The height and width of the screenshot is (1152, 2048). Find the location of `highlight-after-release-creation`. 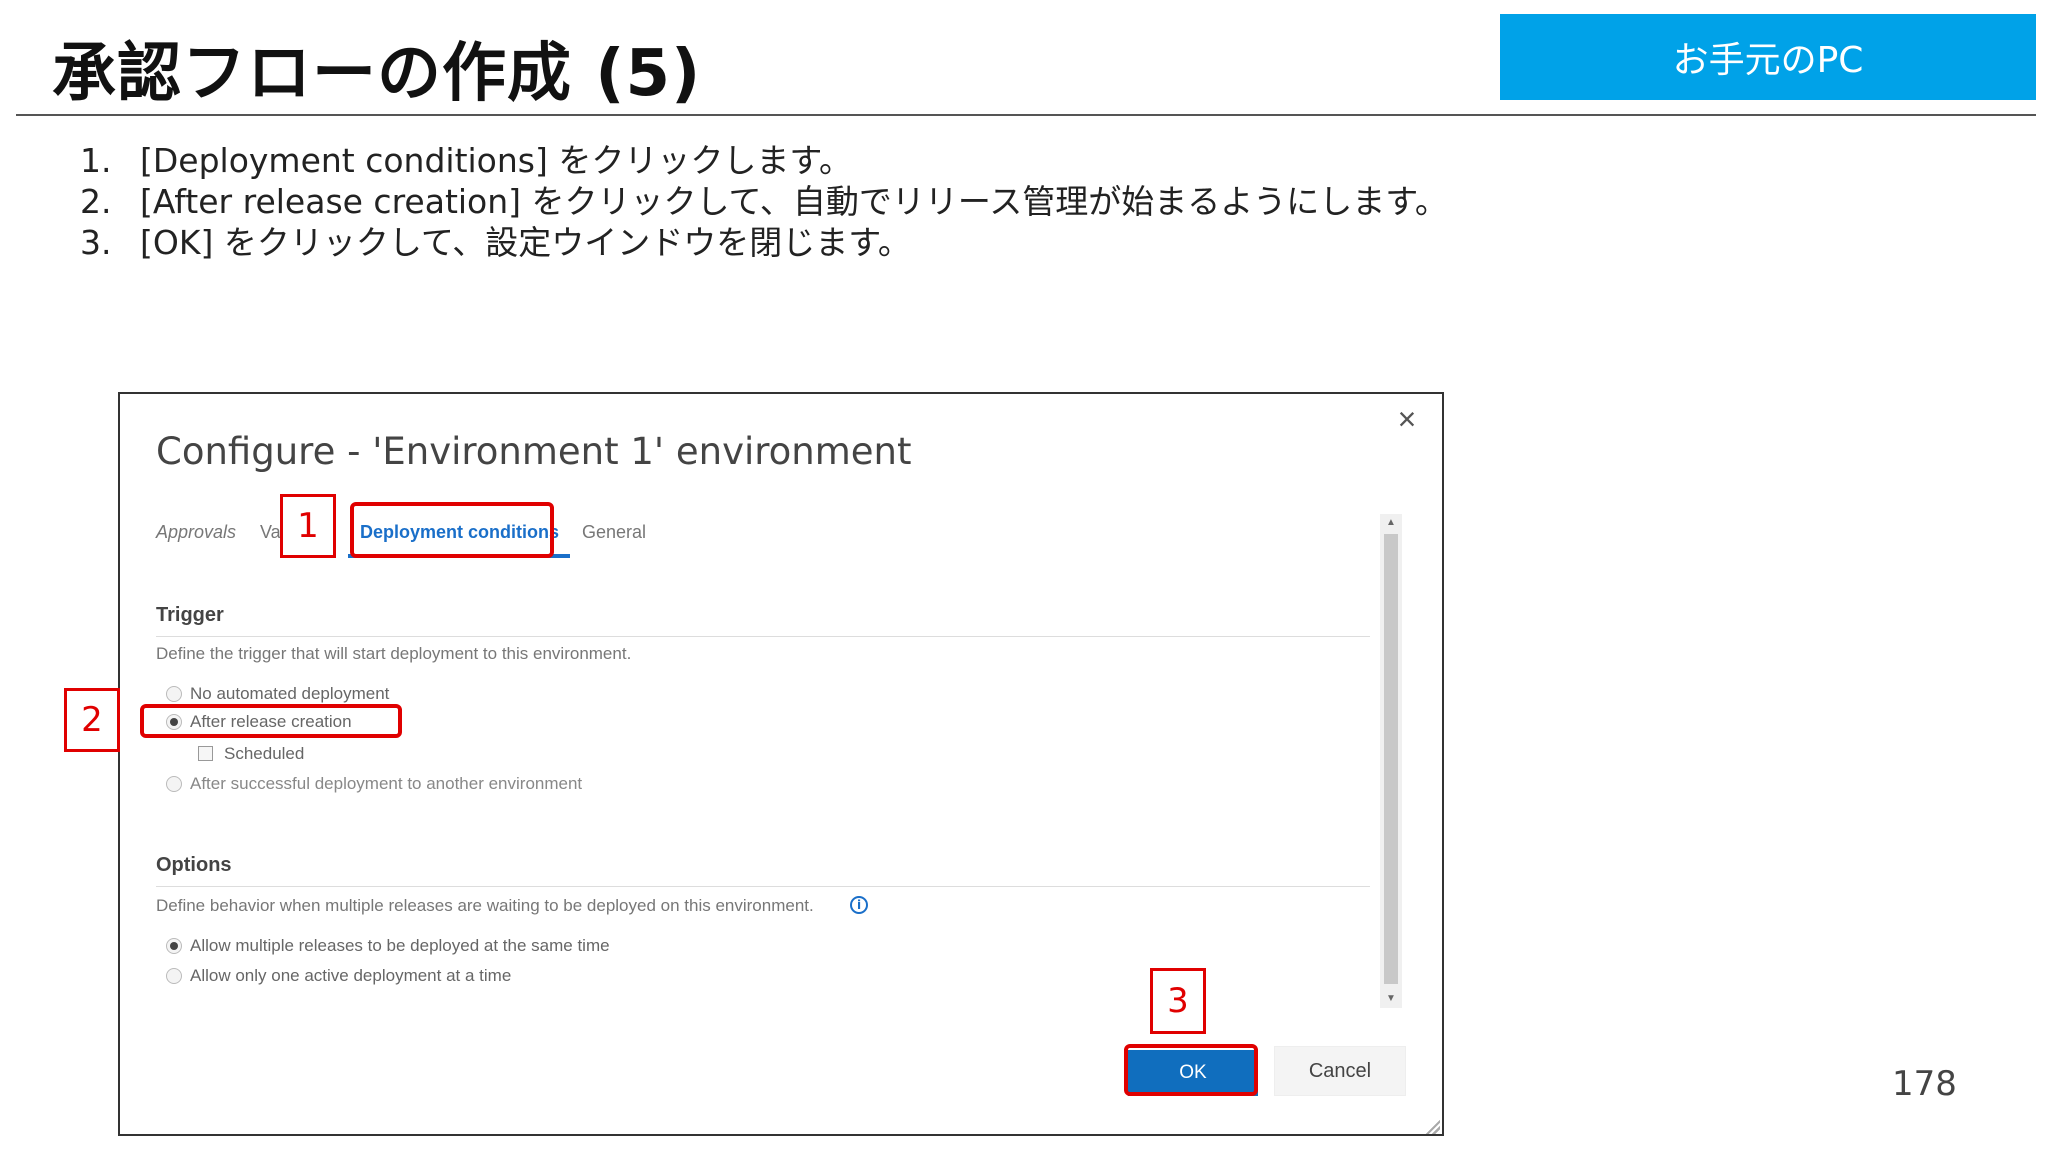

highlight-after-release-creation is located at coordinates (271, 721).